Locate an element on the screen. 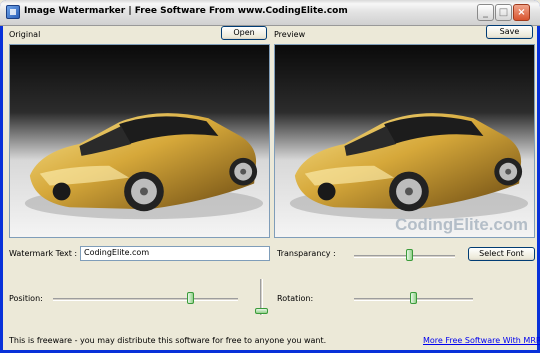 Image resolution: width=540 pixels, height=353 pixels. preview-label: Preview is located at coordinates (290, 34).